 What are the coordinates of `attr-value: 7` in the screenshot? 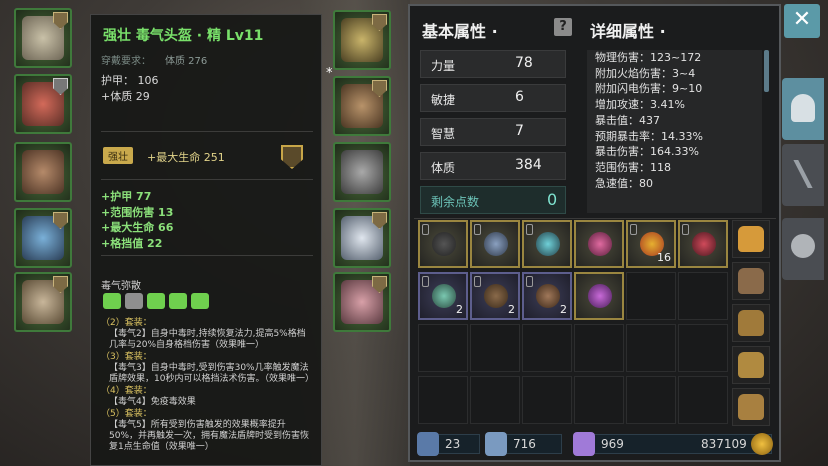 It's located at (519, 131).